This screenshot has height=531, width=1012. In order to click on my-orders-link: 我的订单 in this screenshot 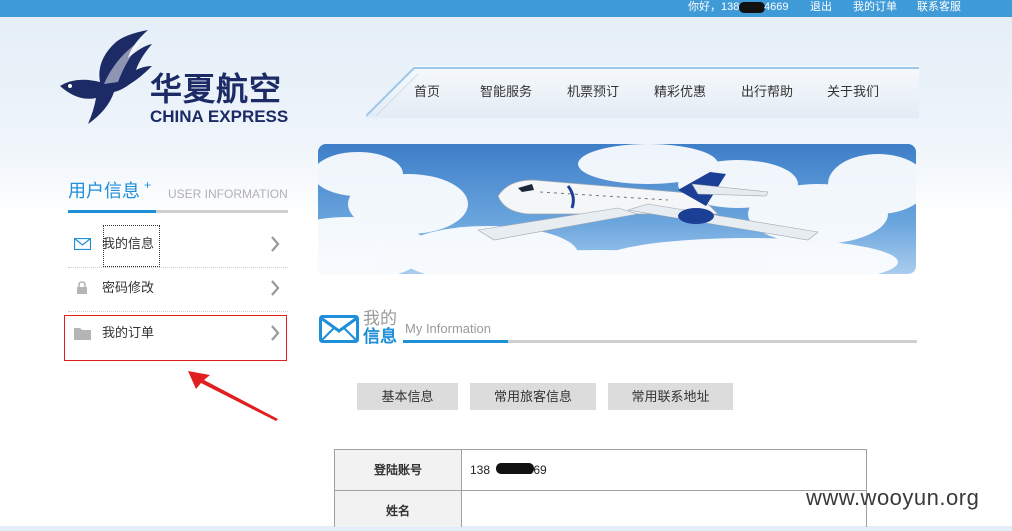, I will do `click(875, 7)`.